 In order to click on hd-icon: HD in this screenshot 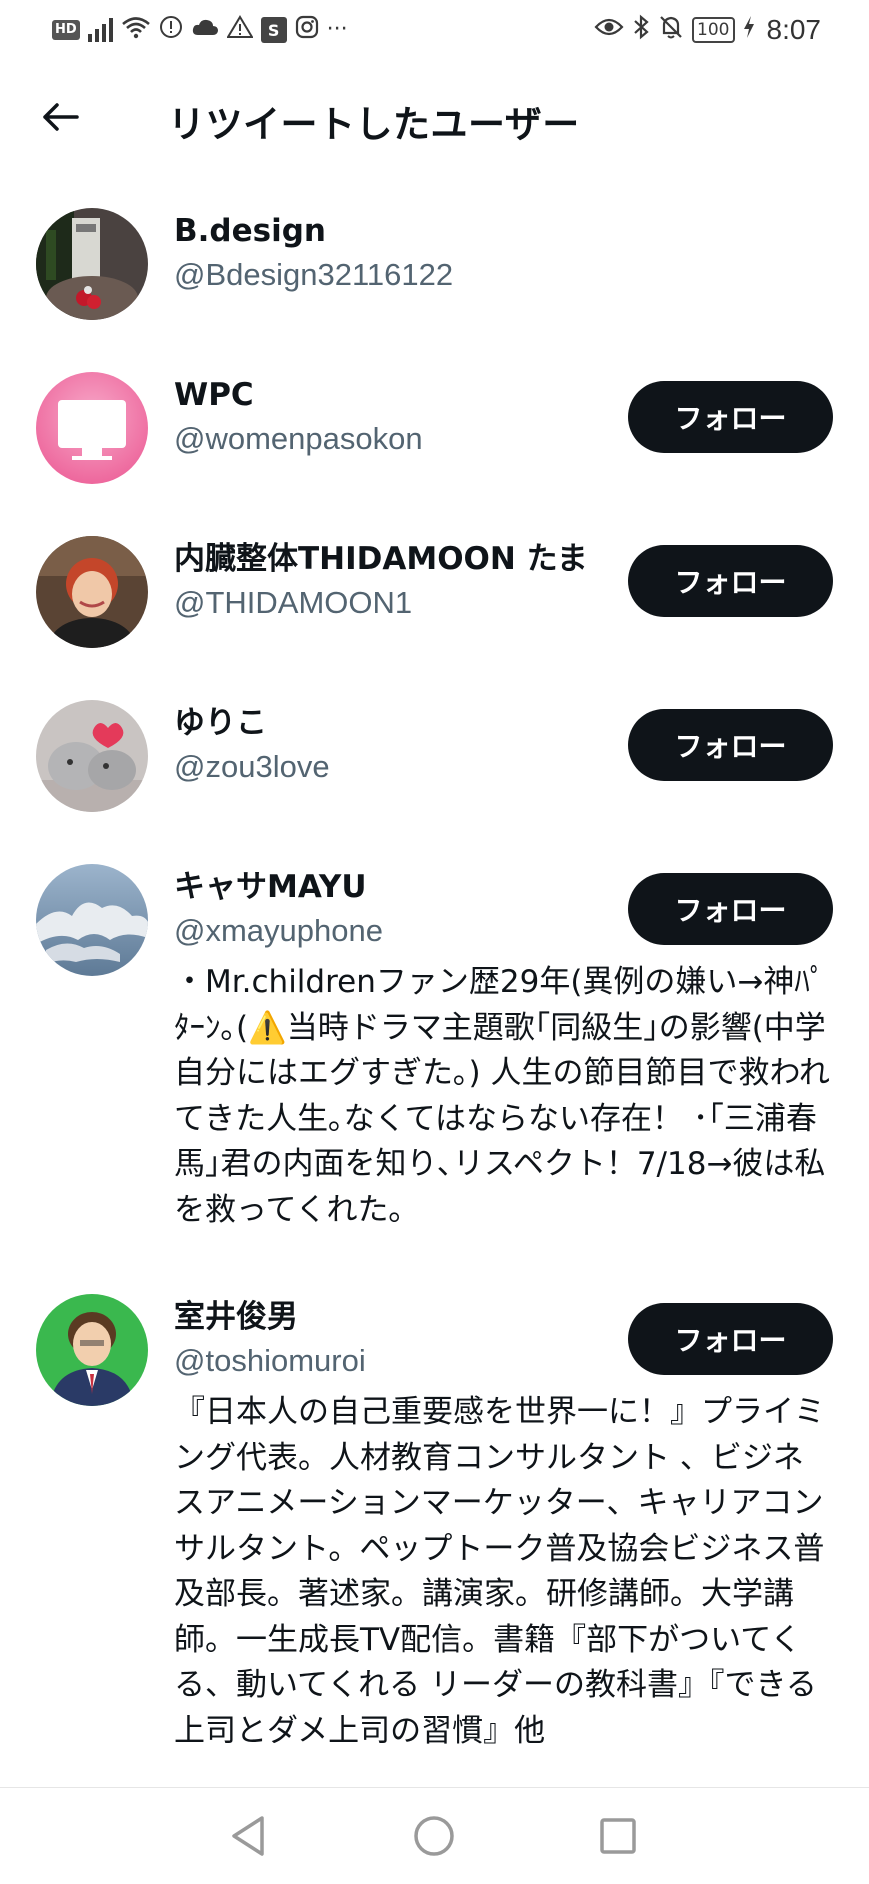, I will do `click(66, 30)`.